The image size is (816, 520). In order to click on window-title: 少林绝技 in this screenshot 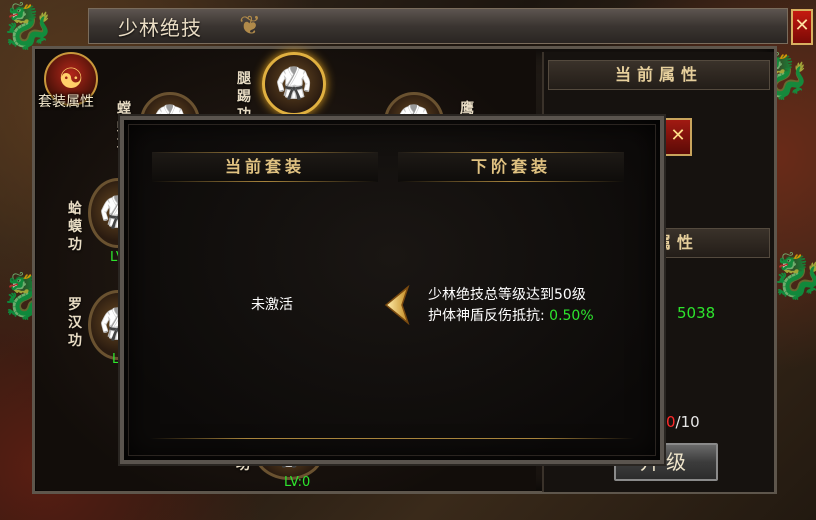, I will do `click(160, 28)`.